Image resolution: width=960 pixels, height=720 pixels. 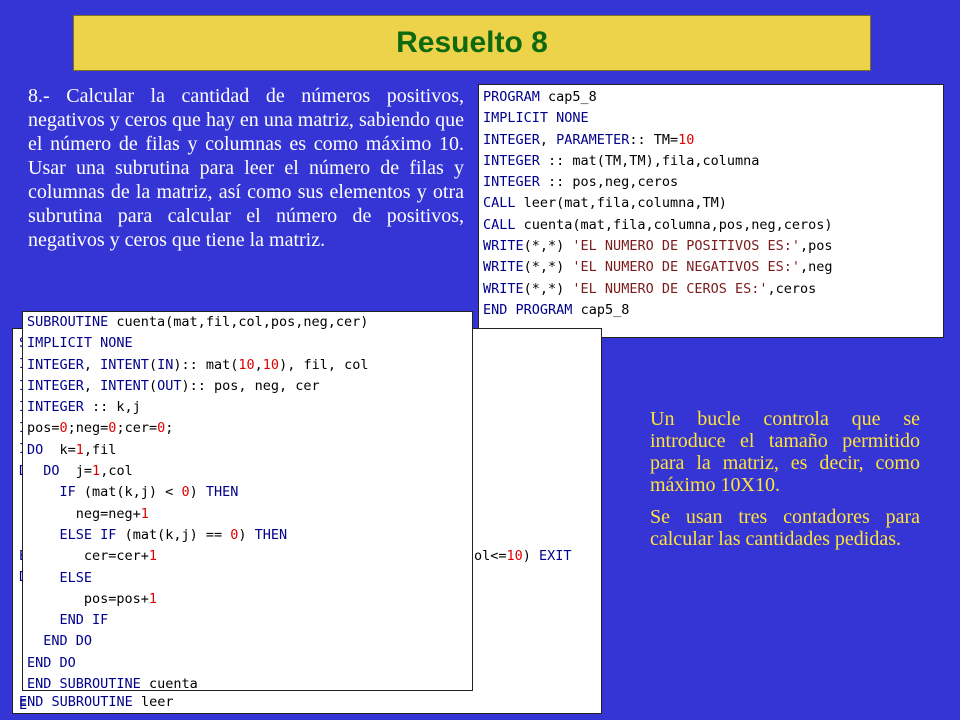 I want to click on cuenta-code-line: INTEGER :: k,j, so click(x=84, y=407).